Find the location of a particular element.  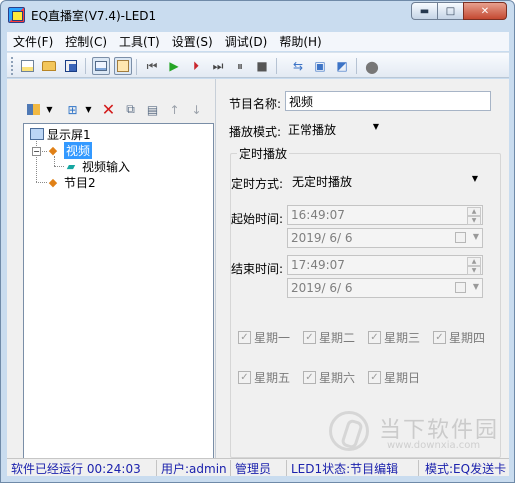

tree-expander: − is located at coordinates (36, 151).